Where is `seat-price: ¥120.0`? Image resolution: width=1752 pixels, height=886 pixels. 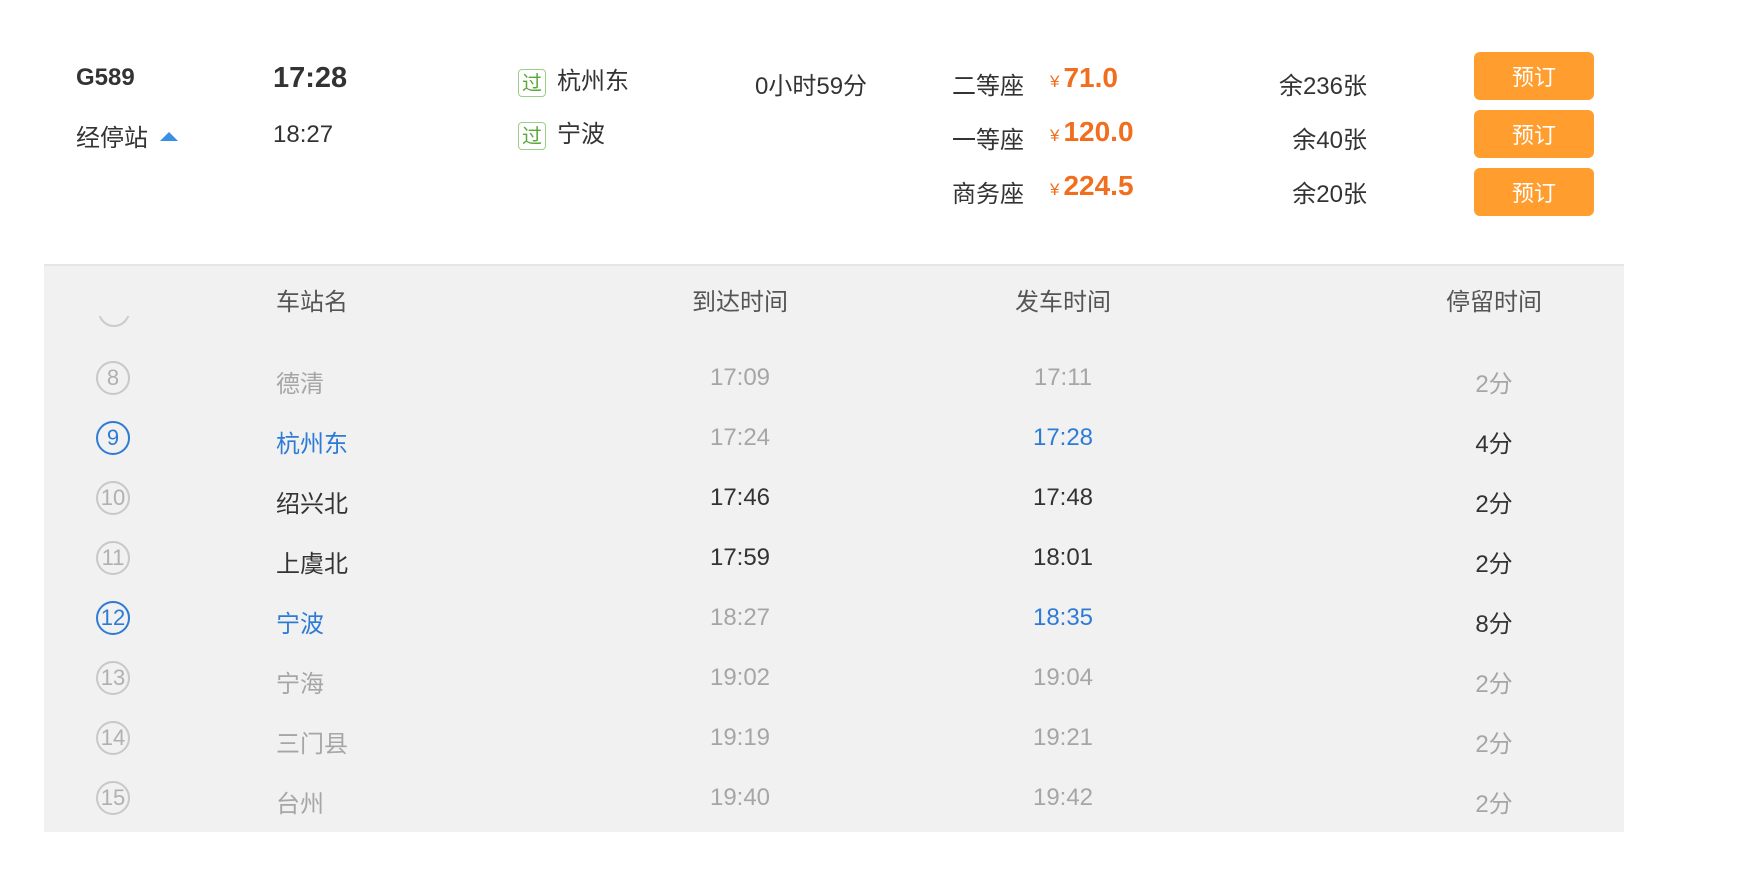
seat-price: ¥120.0 is located at coordinates (1092, 132).